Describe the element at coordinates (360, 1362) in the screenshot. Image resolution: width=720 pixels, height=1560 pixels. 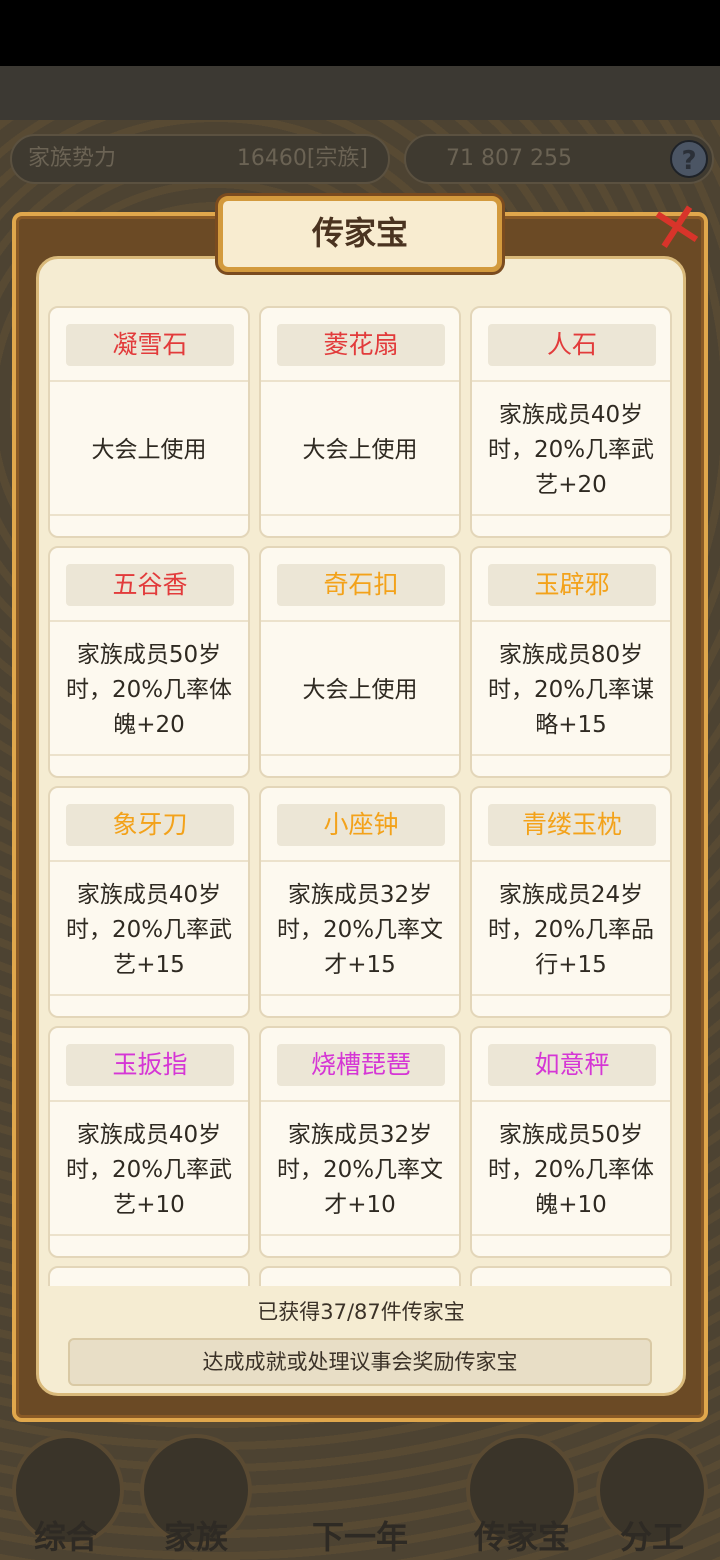
I see `reward-hint: 达成成就或处理议事会奖励传家宝` at that location.